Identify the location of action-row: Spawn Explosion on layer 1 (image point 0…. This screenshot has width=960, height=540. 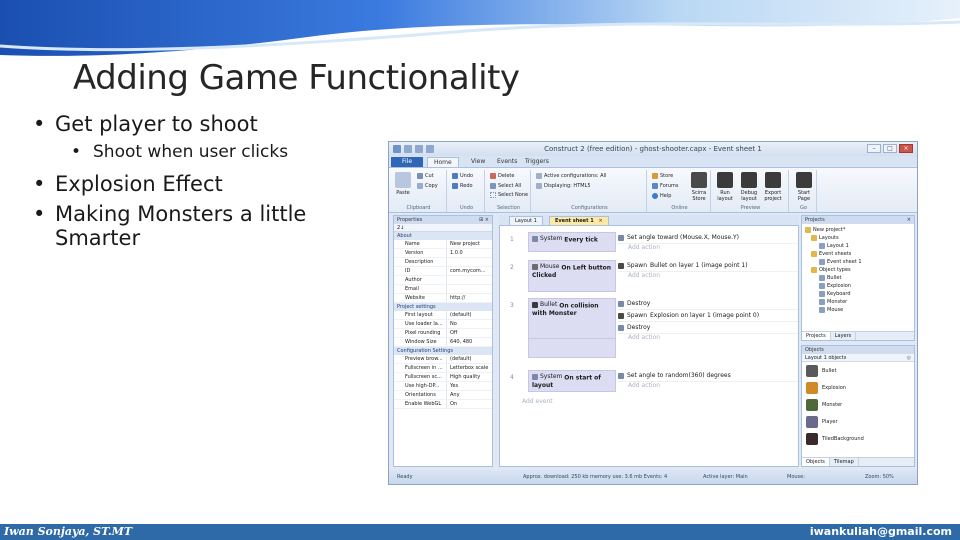
(708, 316).